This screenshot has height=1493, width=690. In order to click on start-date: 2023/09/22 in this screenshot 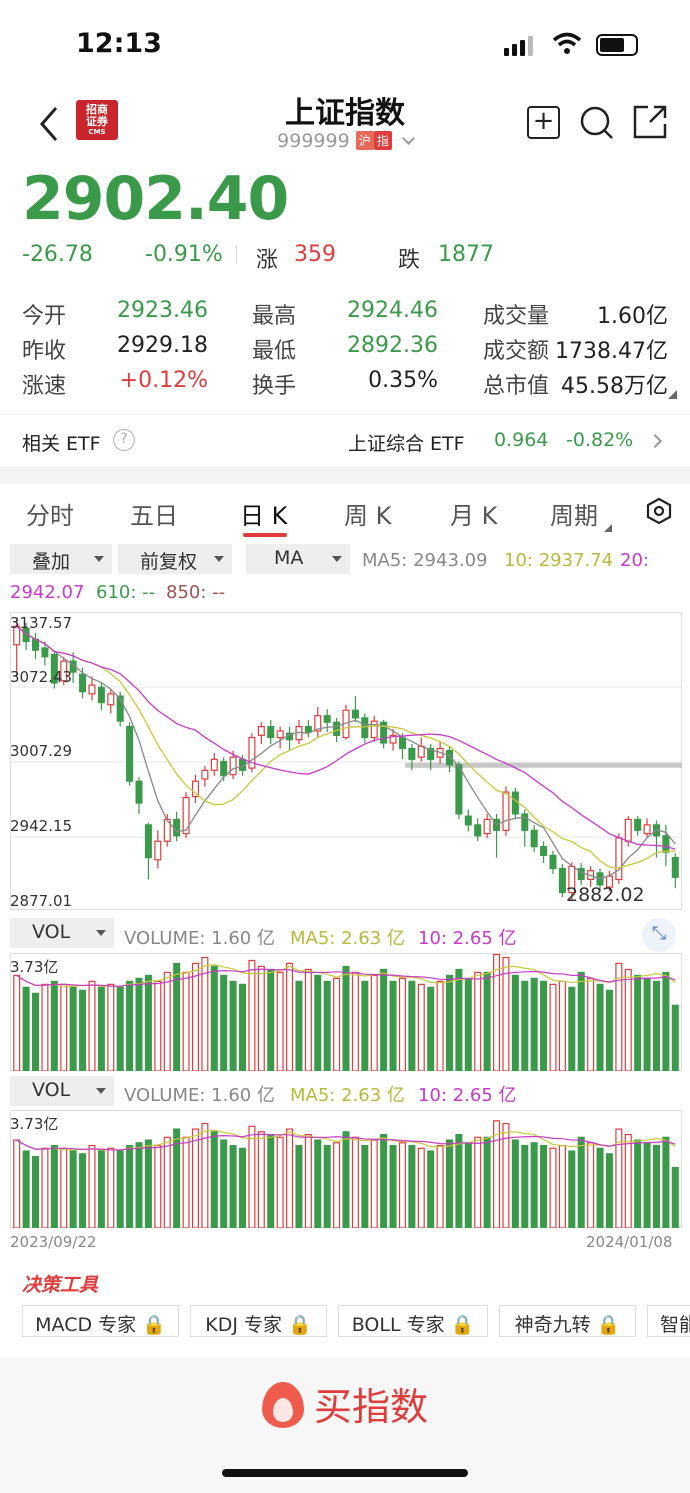, I will do `click(53, 1242)`.